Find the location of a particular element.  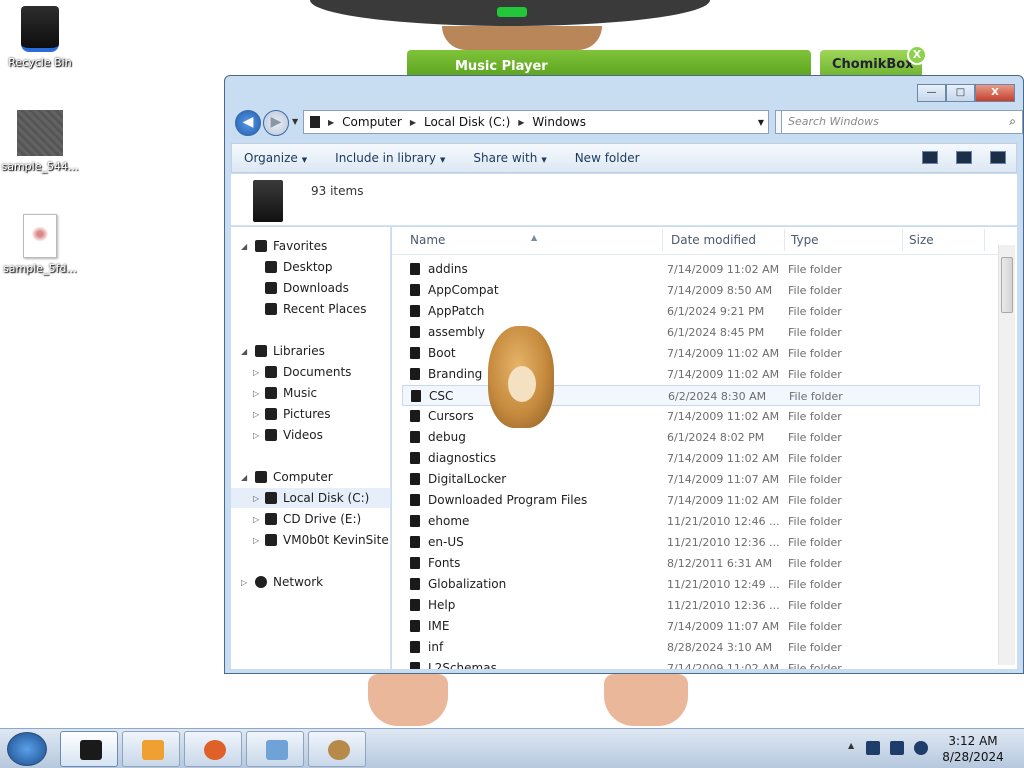

taskbar-chomikbox-button is located at coordinates (337, 749).